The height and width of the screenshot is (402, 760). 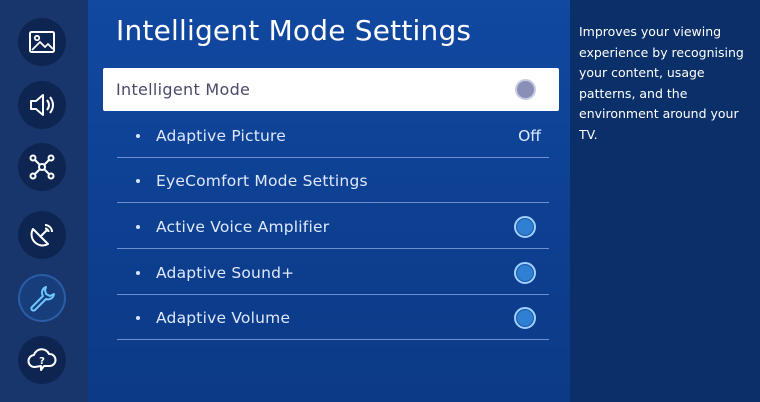 I want to click on menu-item-intelligent-mode: Intelligent Mode, so click(x=331, y=89).